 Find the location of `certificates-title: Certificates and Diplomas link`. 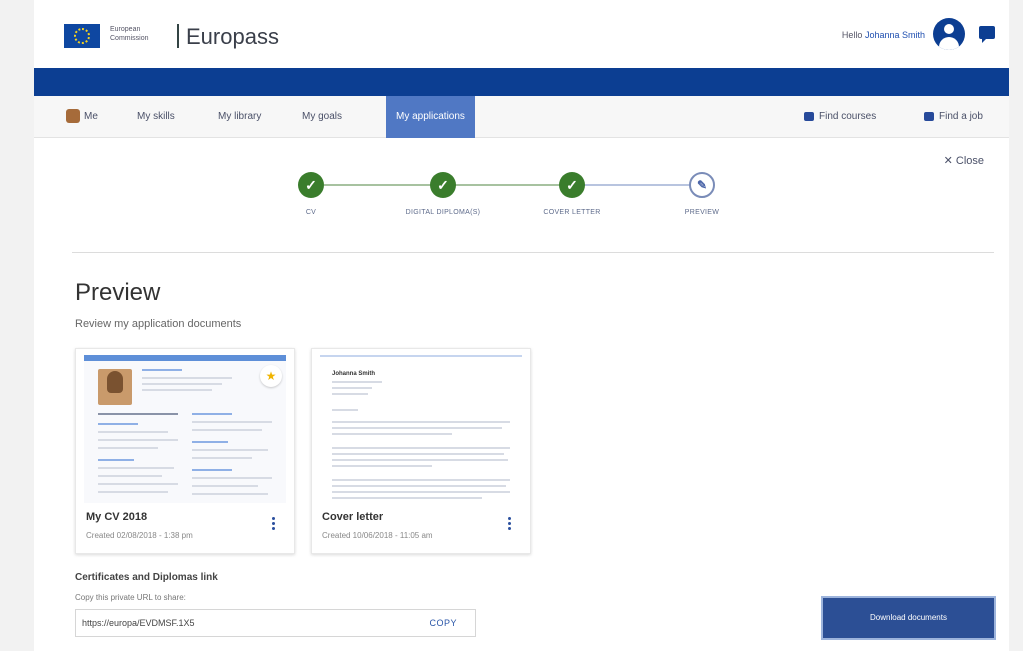

certificates-title: Certificates and Diplomas link is located at coordinates (146, 577).